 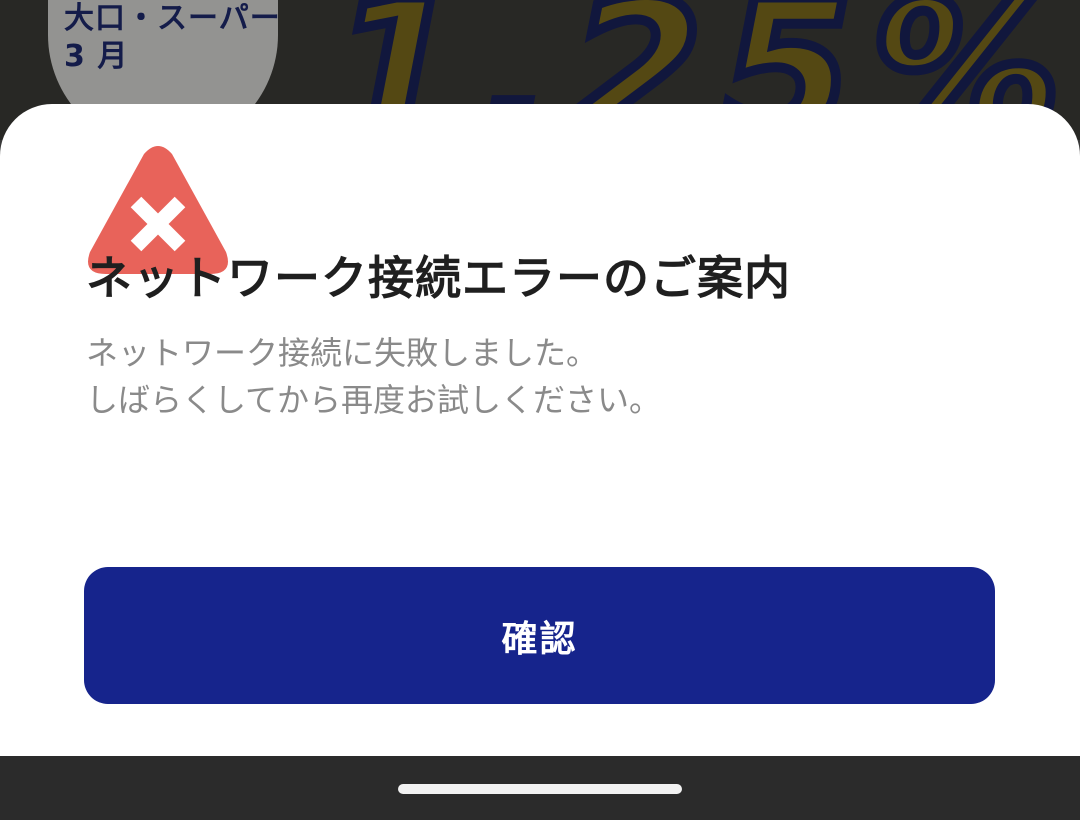 I want to click on confirm-button: 確認, so click(x=539, y=635).